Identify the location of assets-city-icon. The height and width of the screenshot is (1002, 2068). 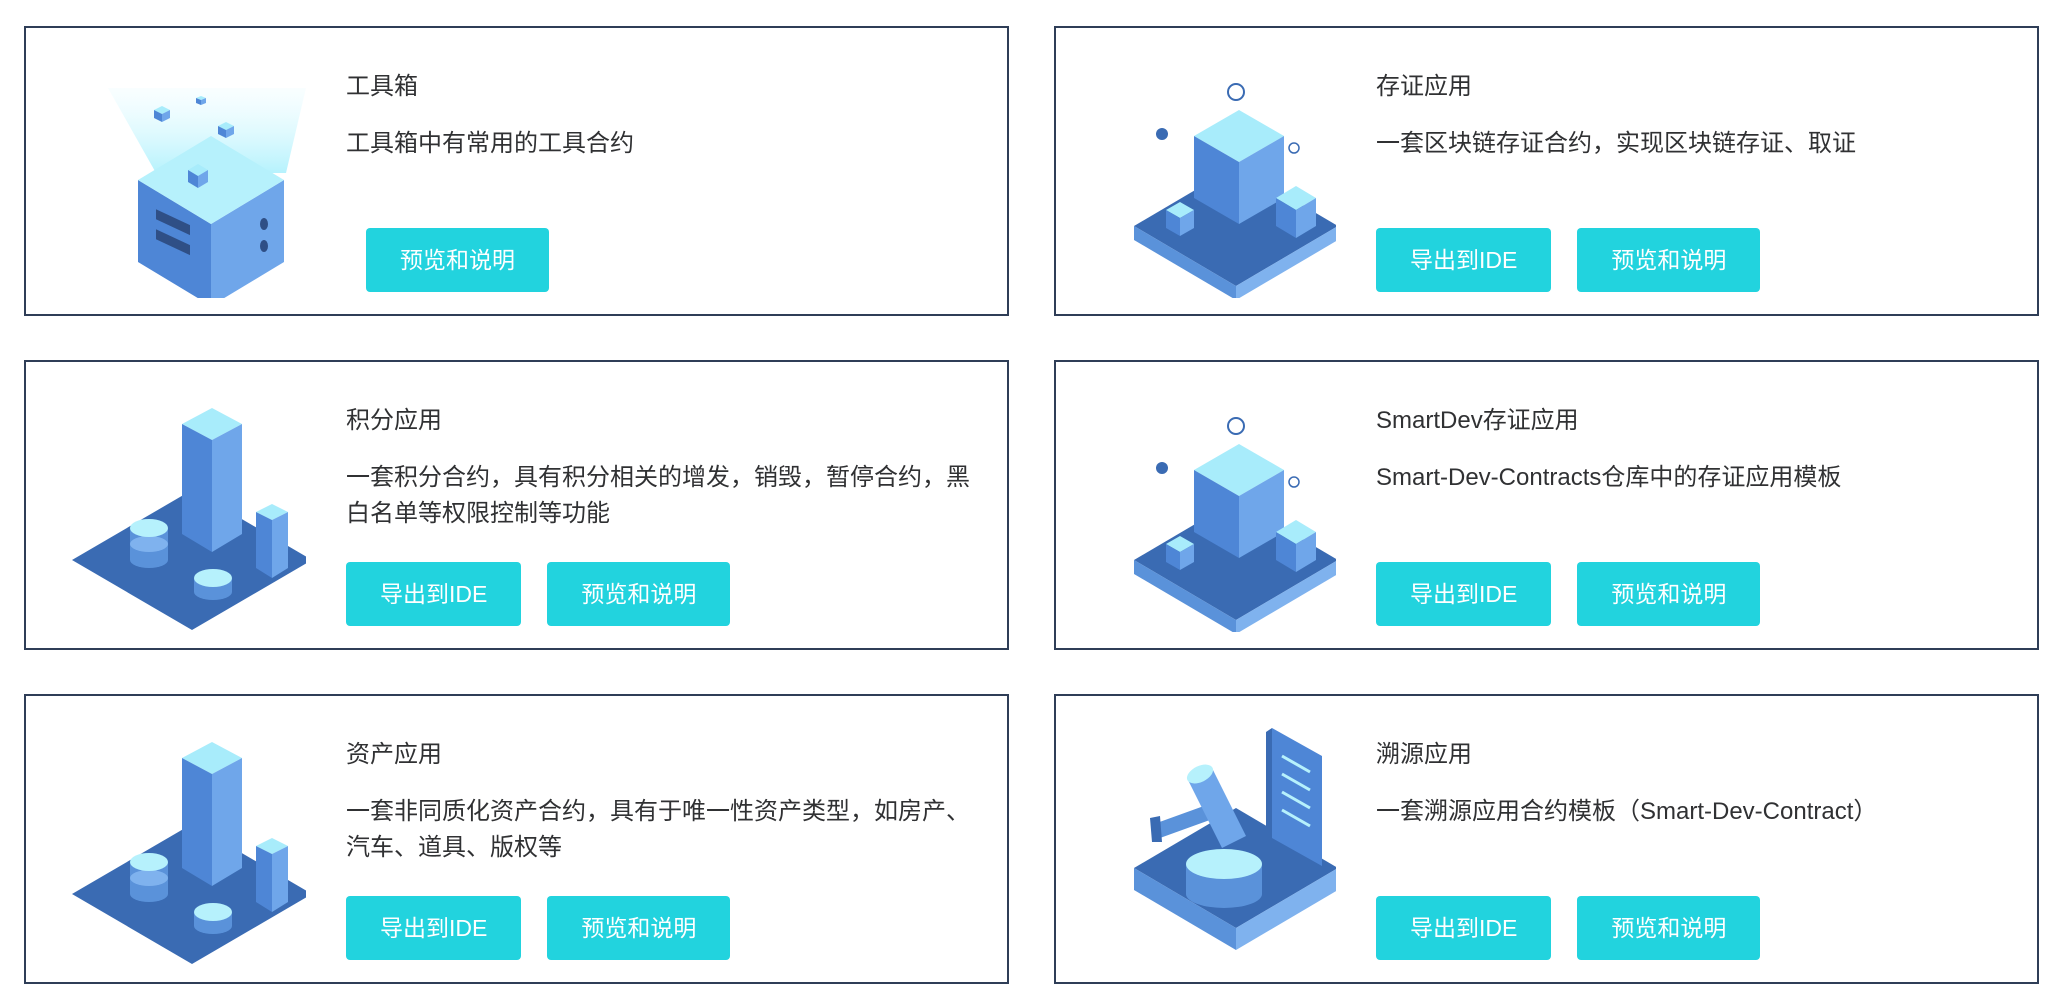
(189, 853).